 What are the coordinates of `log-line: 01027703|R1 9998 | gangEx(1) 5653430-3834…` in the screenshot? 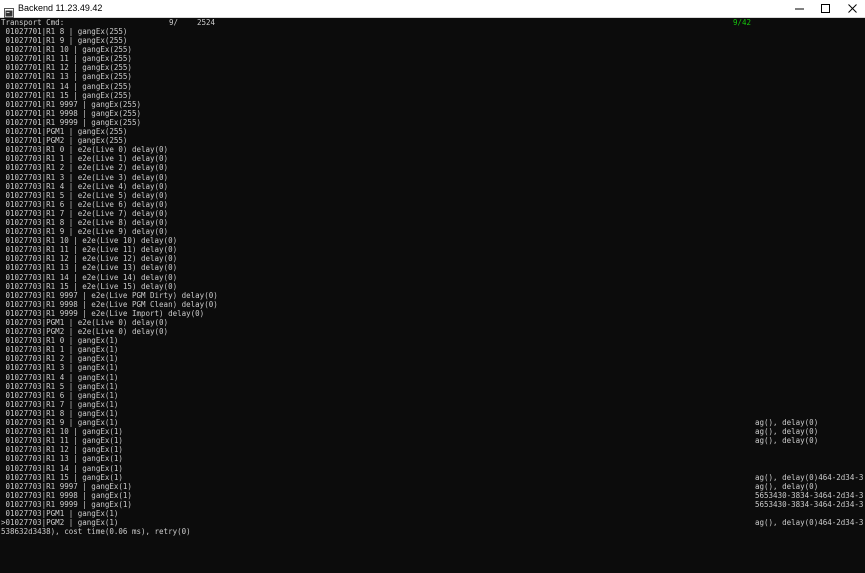 It's located at (432, 495).